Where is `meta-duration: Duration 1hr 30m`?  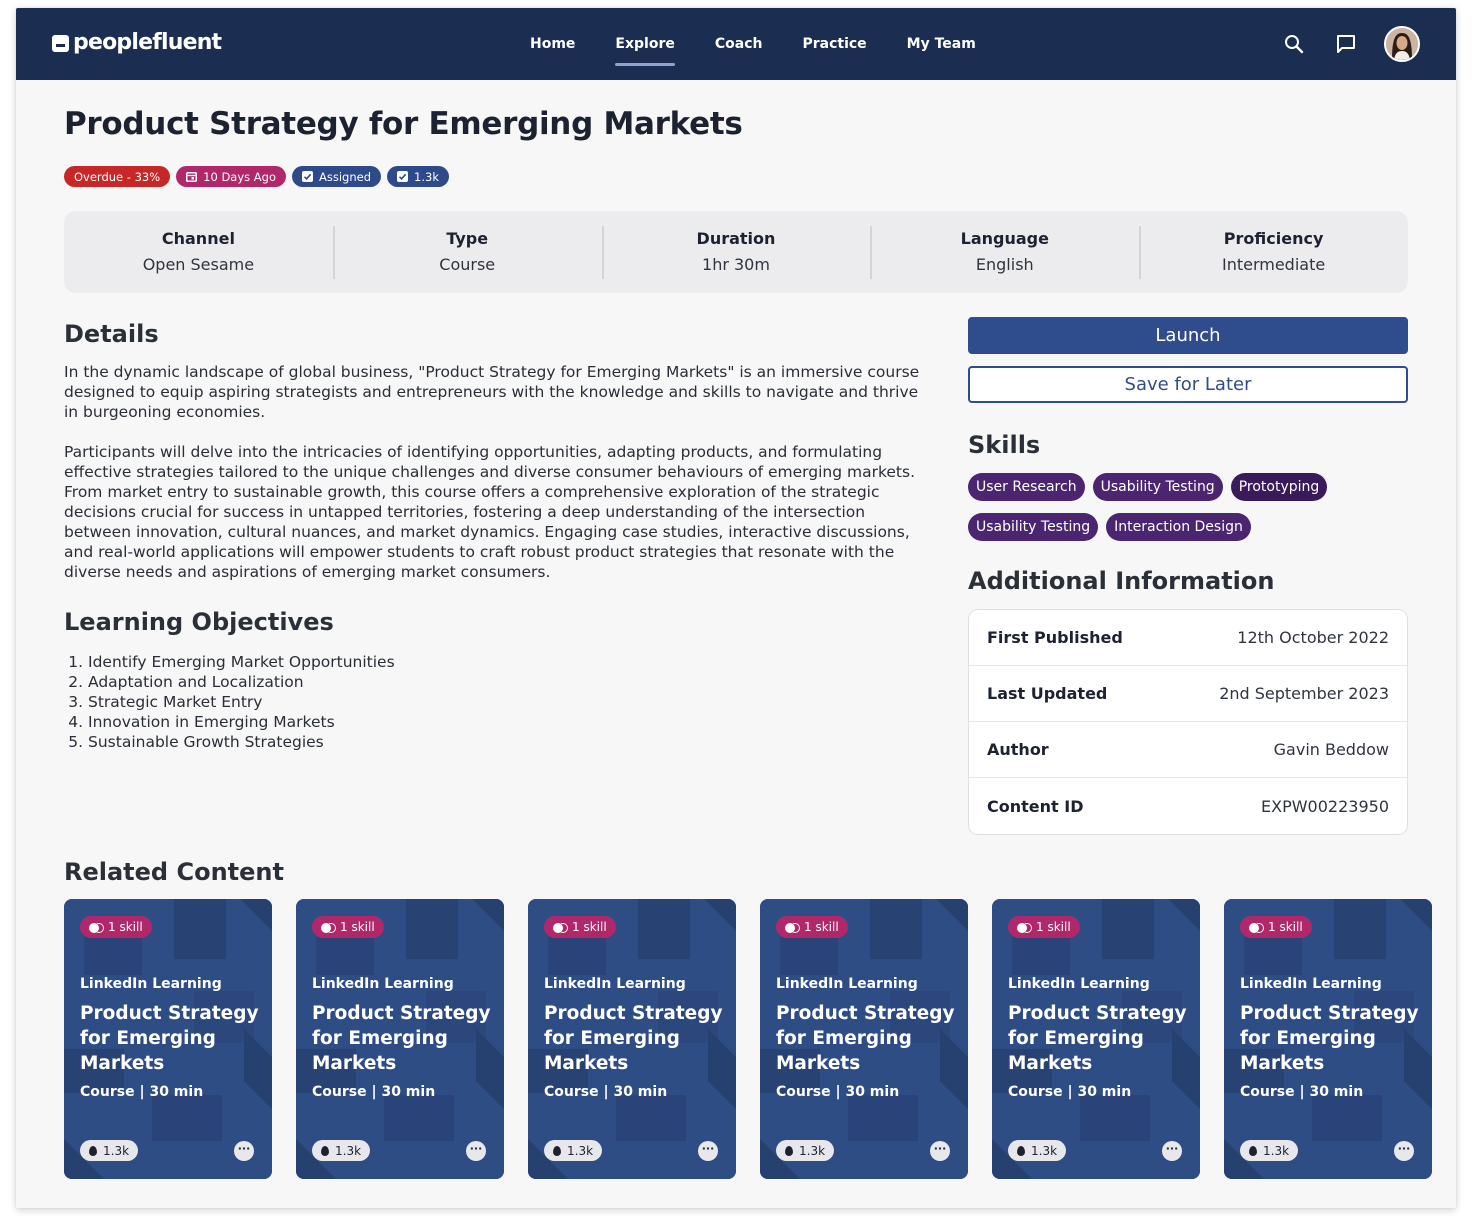 meta-duration: Duration 1hr 30m is located at coordinates (736, 252).